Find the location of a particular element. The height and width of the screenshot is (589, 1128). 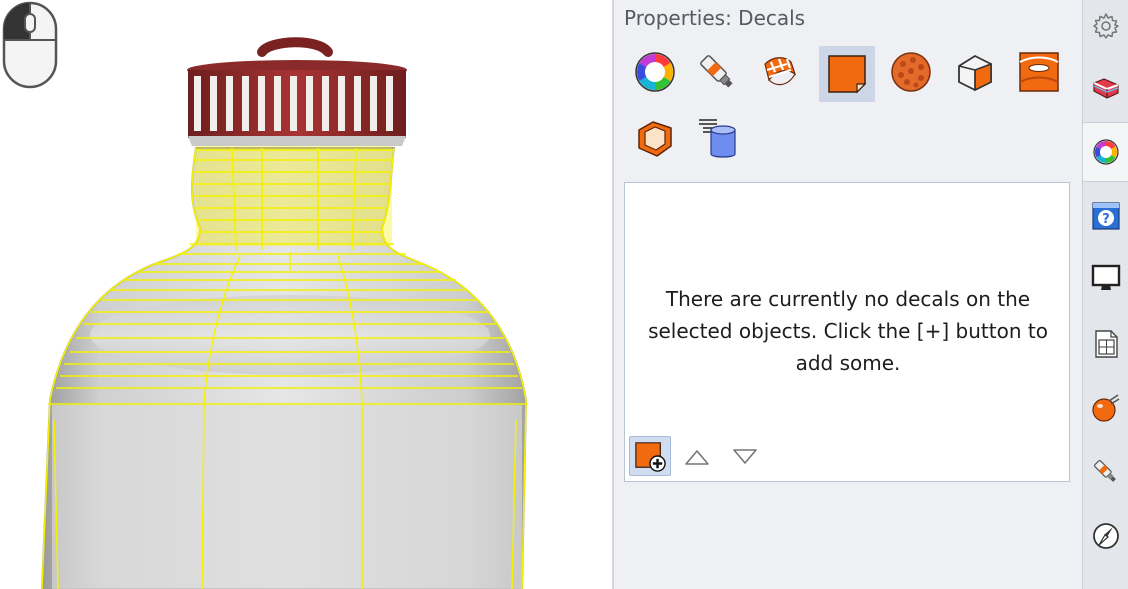

tab-material is located at coordinates (1105, 152).